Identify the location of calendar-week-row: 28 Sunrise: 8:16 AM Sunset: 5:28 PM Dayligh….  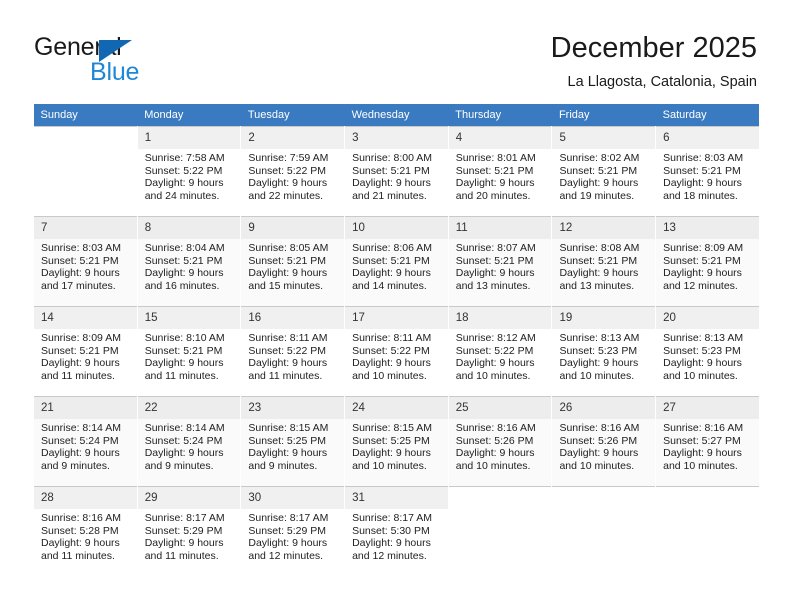
(396, 531).